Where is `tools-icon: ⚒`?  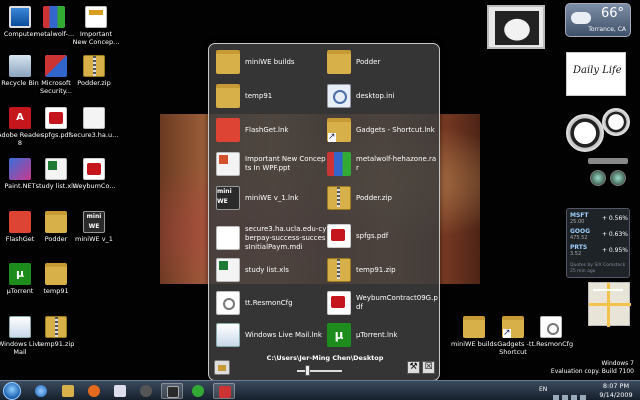
tools-icon: ⚒ is located at coordinates (413, 367).